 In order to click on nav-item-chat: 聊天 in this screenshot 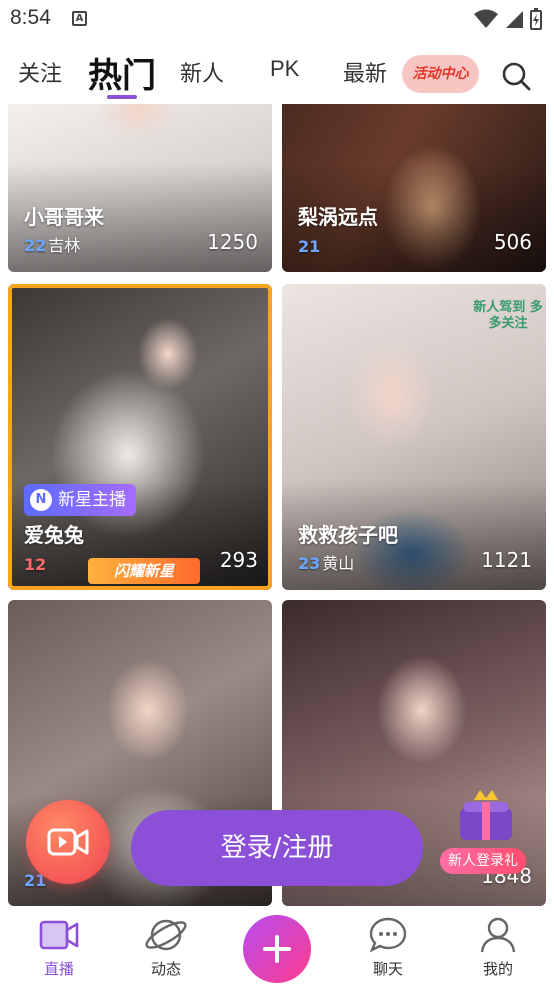, I will do `click(388, 947)`.